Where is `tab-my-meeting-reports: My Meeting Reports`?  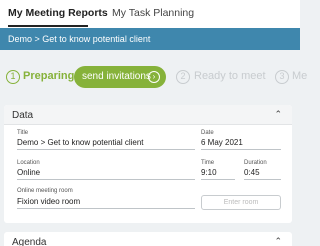
tab-my-meeting-reports: My Meeting Reports is located at coordinates (58, 13).